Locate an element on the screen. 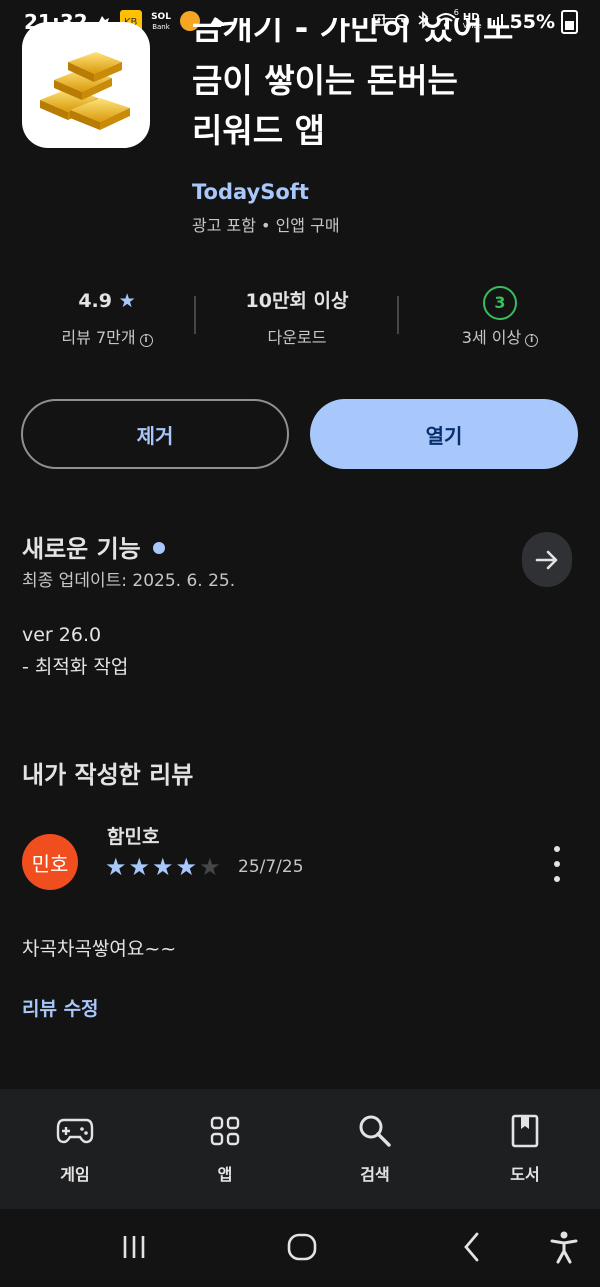 The width and height of the screenshot is (600, 1287). whats-new-header: 새로운 기능 is located at coordinates (93, 546).